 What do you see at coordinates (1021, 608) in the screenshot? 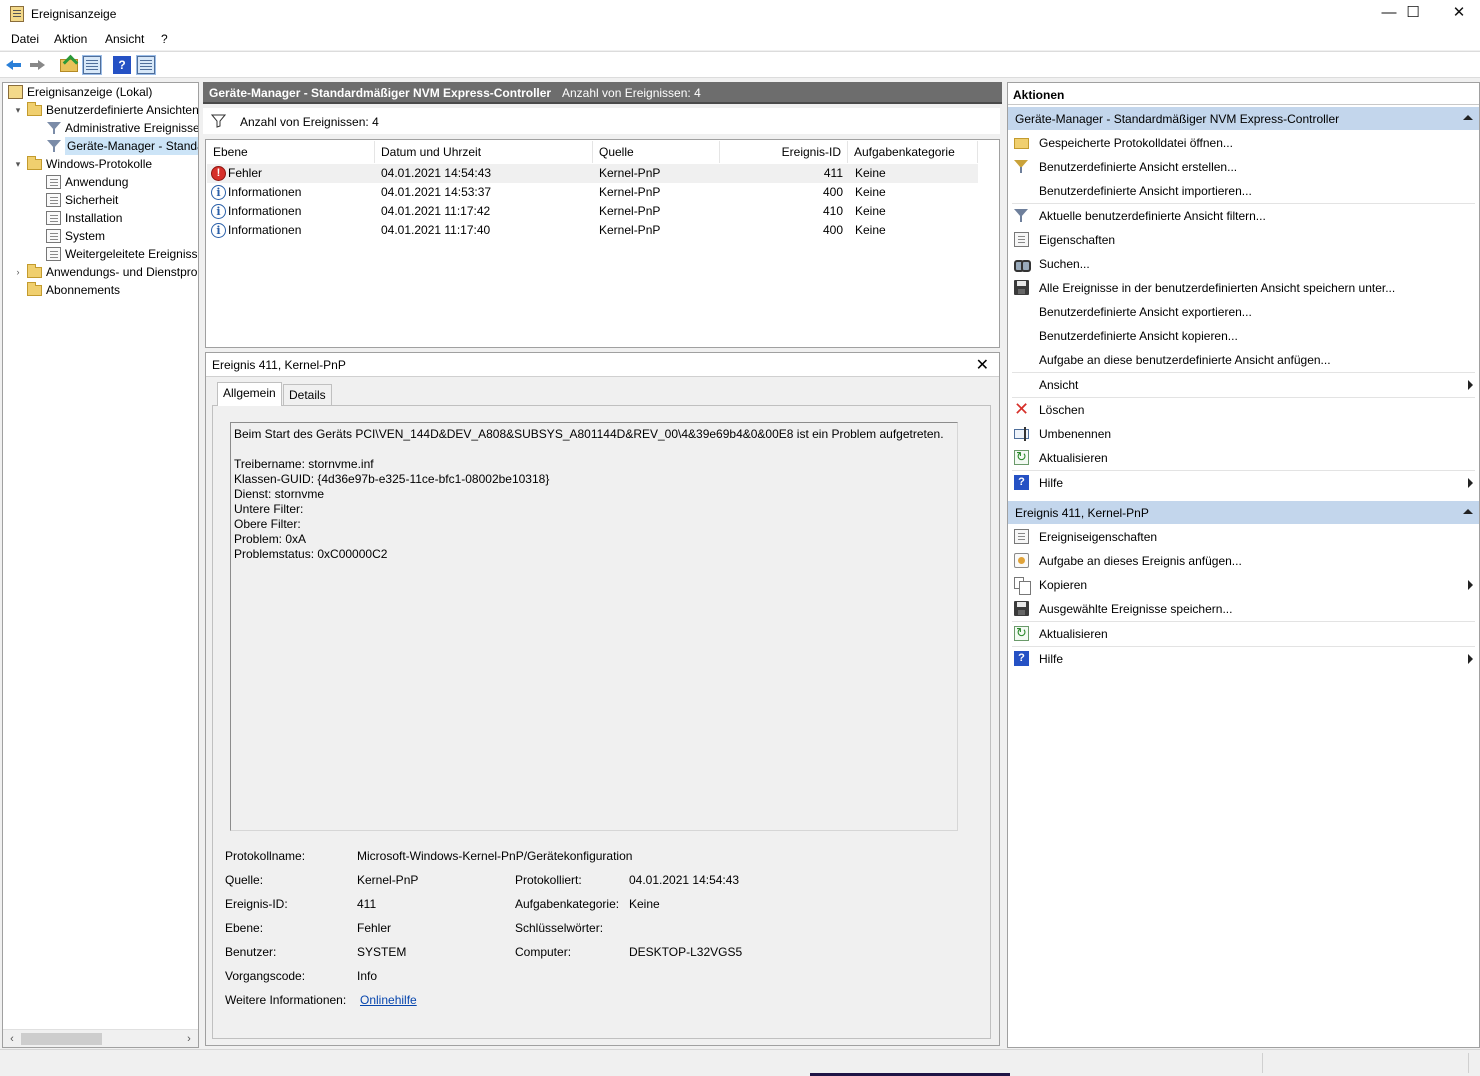
I see `save-icon` at bounding box center [1021, 608].